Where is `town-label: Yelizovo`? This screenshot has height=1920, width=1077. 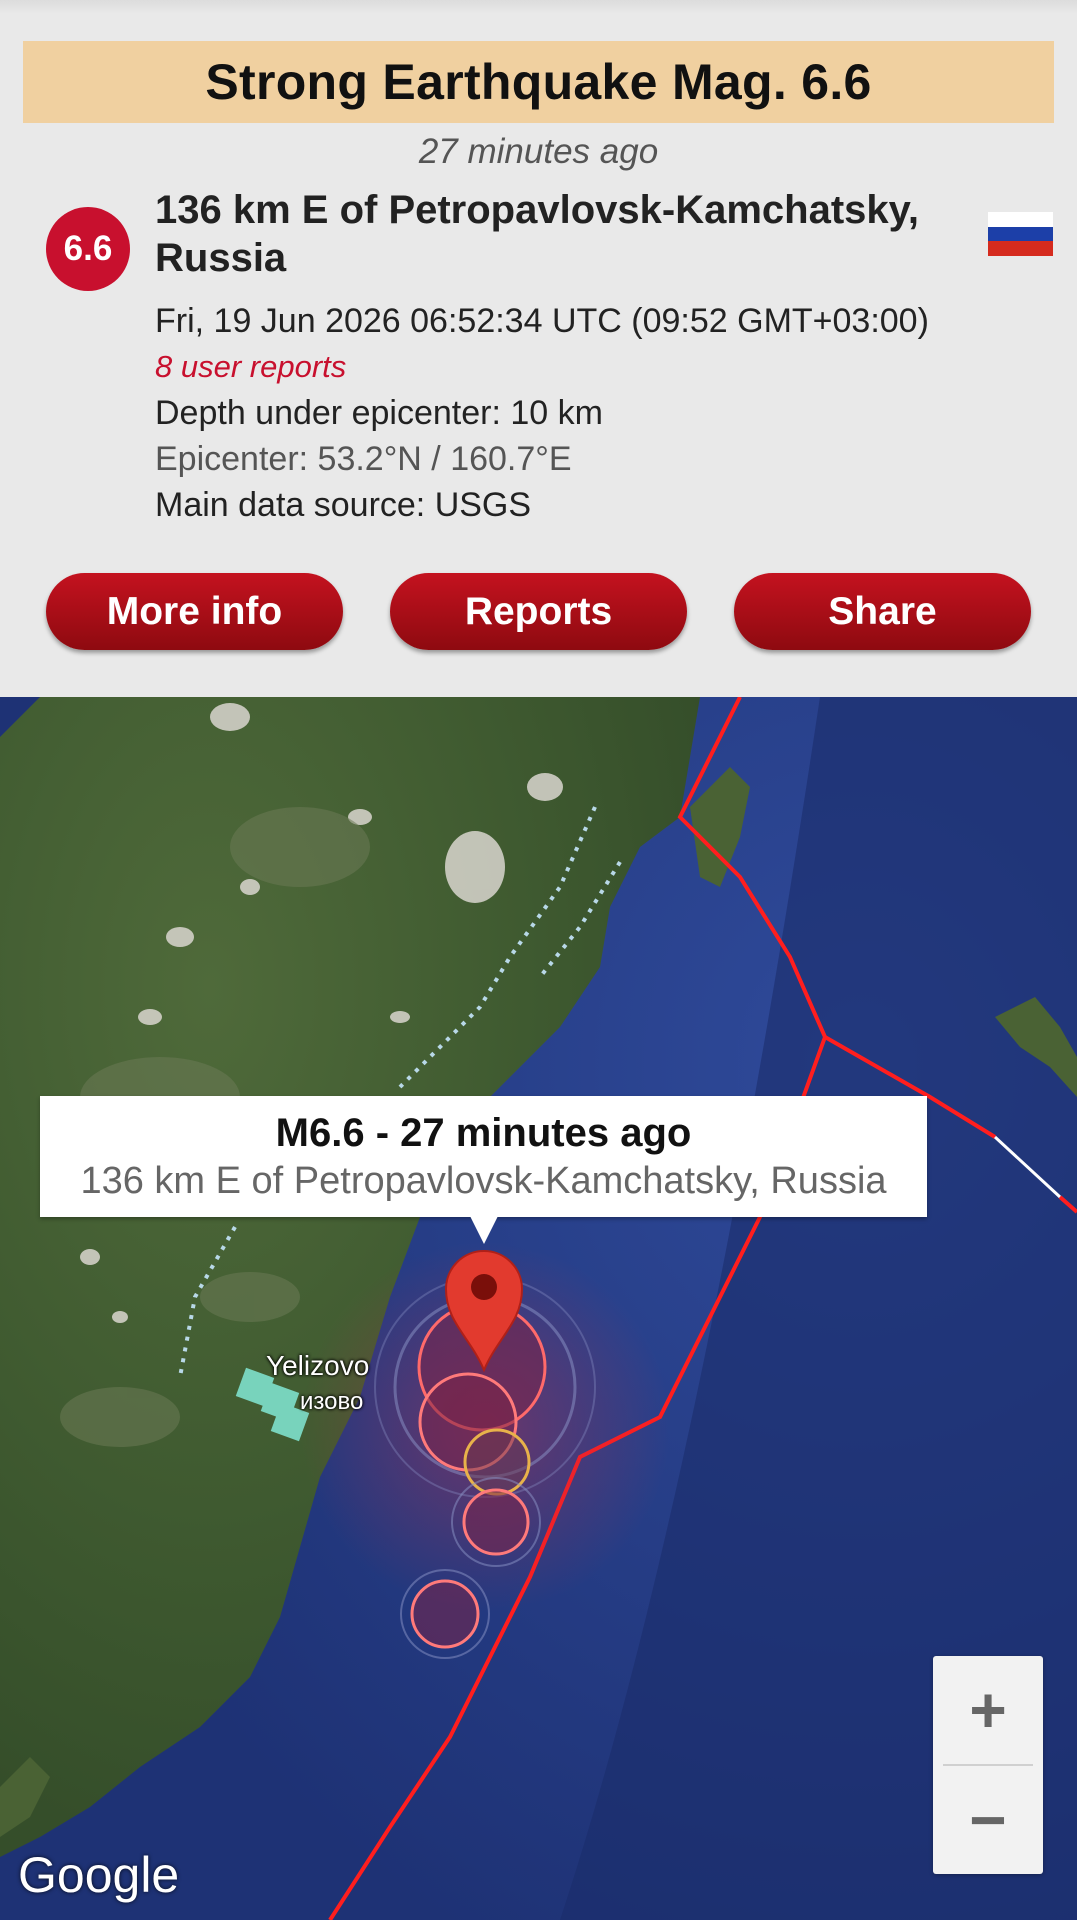
town-label: Yelizovo is located at coordinates (318, 1365).